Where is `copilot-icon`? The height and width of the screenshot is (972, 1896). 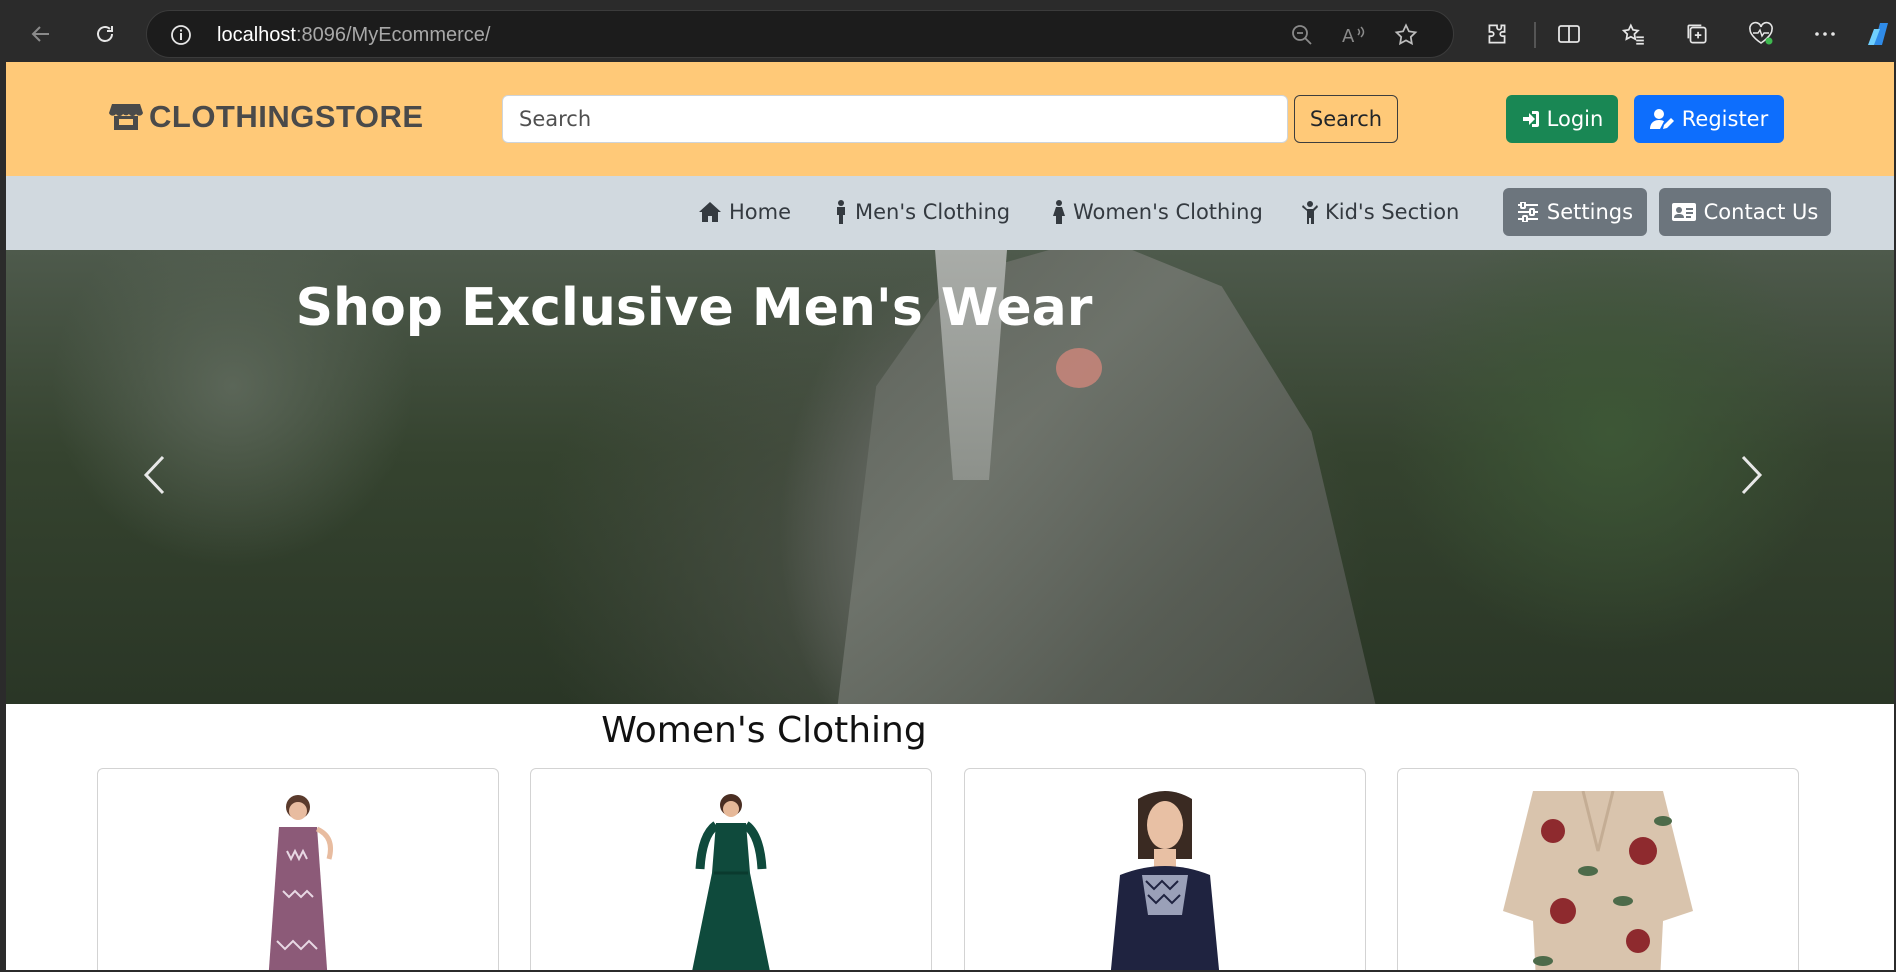 copilot-icon is located at coordinates (1878, 34).